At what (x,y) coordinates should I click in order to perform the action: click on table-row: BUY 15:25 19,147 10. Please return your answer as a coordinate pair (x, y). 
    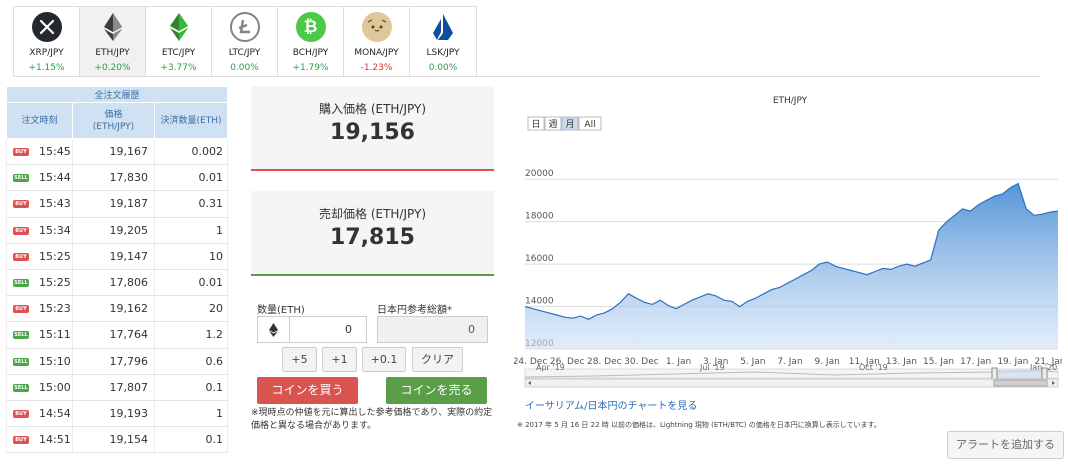
    Looking at the image, I should click on (117, 256).